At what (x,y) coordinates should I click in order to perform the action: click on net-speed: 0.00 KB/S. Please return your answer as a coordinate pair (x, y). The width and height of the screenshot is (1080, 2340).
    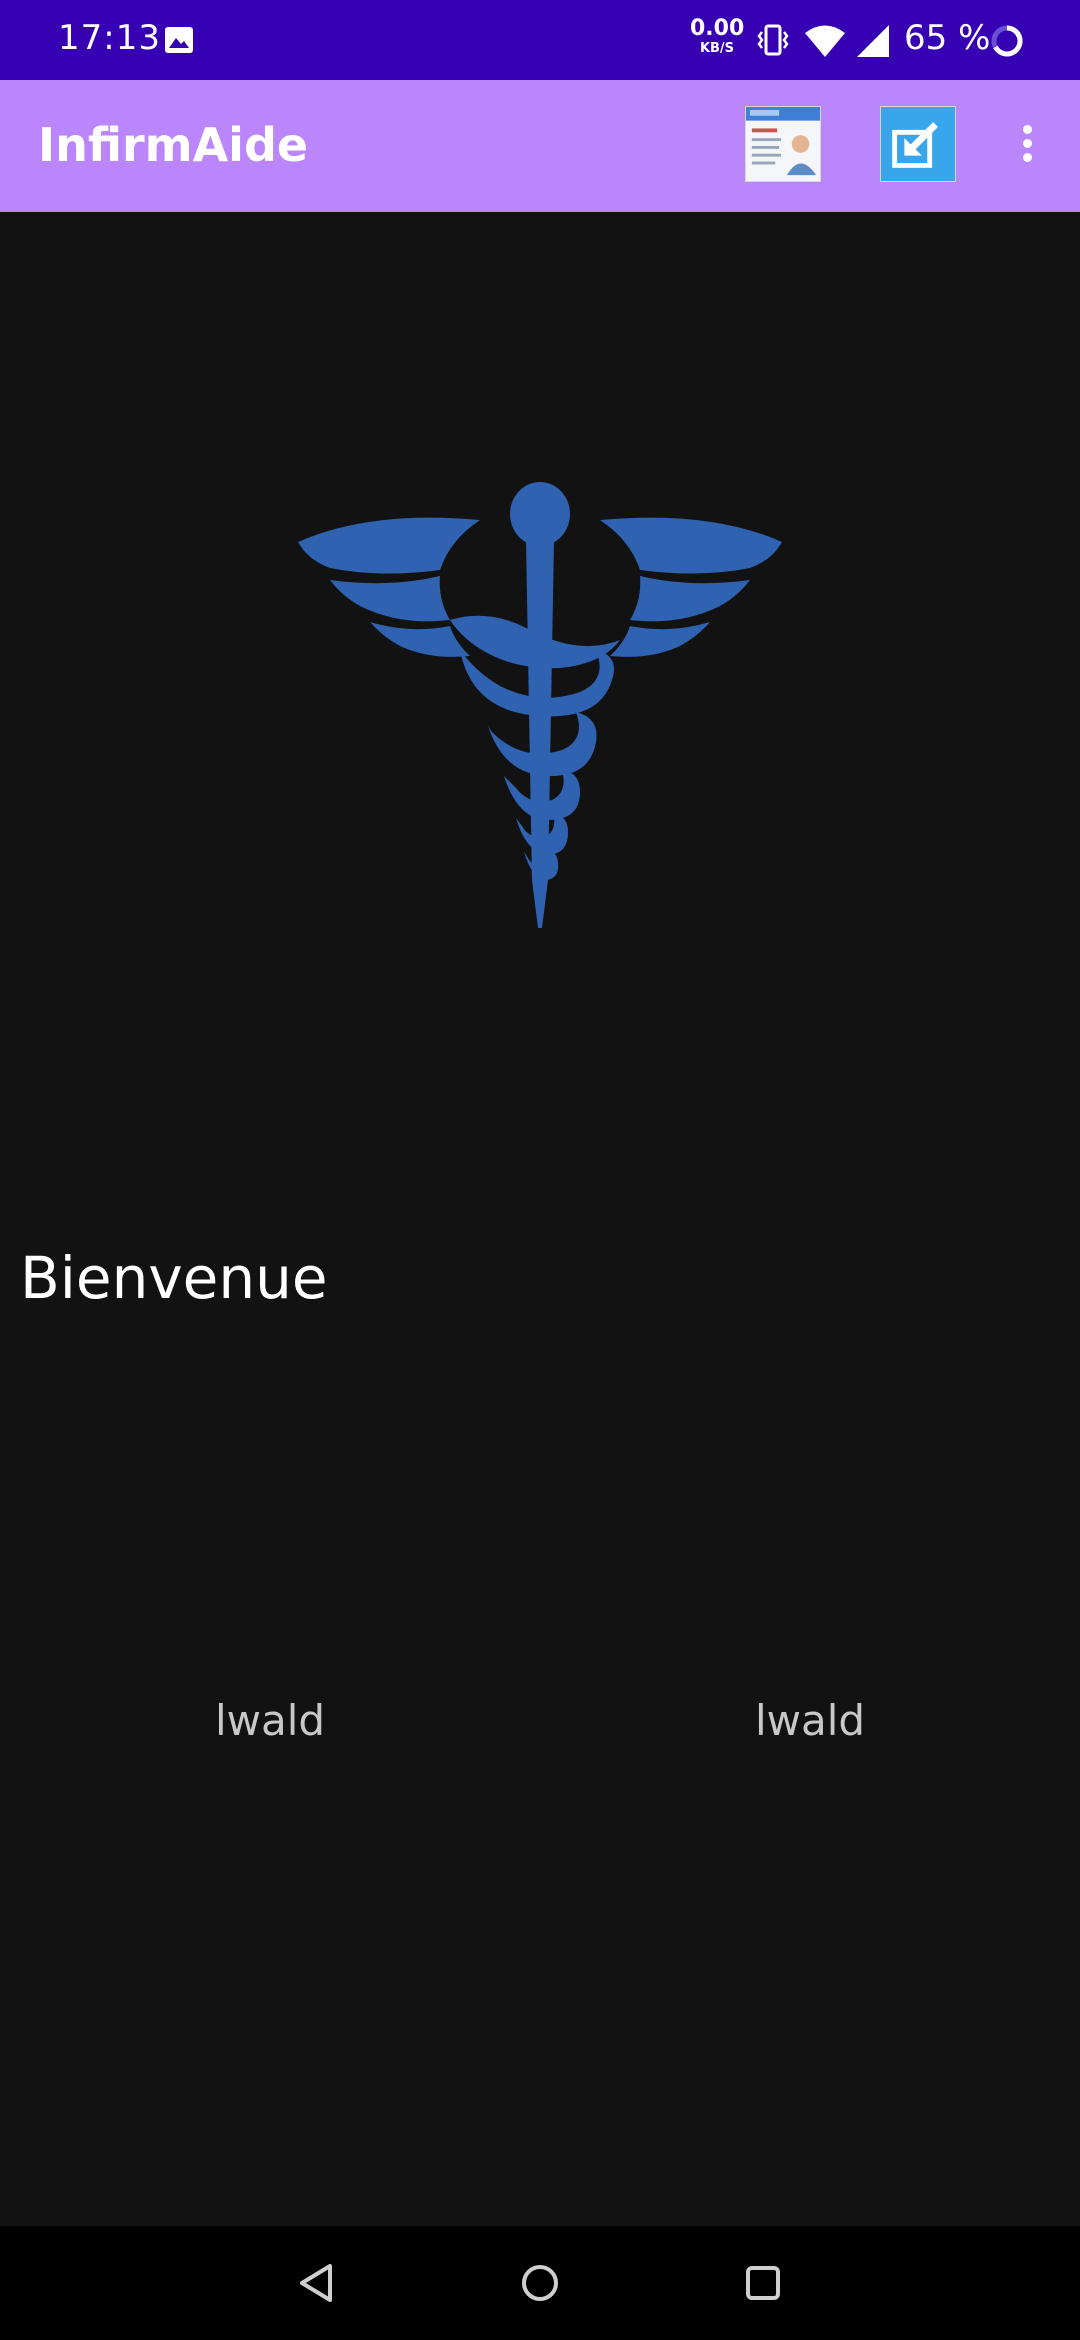
    Looking at the image, I should click on (717, 36).